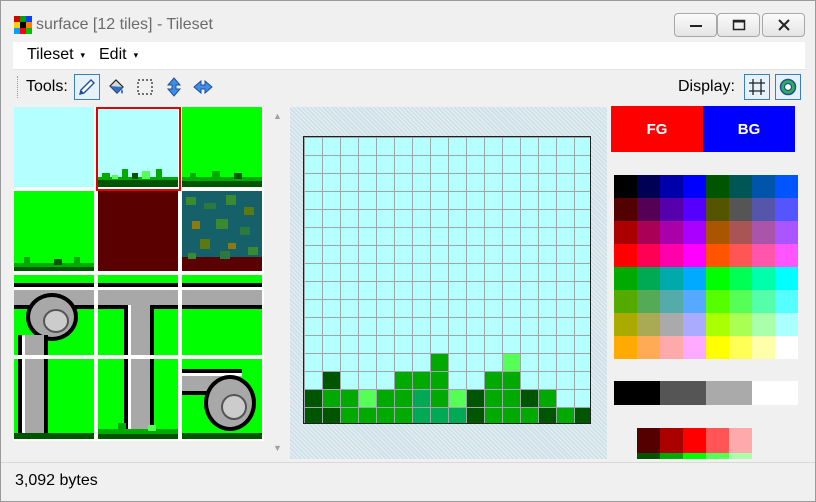 The height and width of the screenshot is (502, 816). Describe the element at coordinates (145, 87) in the screenshot. I see `select-tool-button` at that location.